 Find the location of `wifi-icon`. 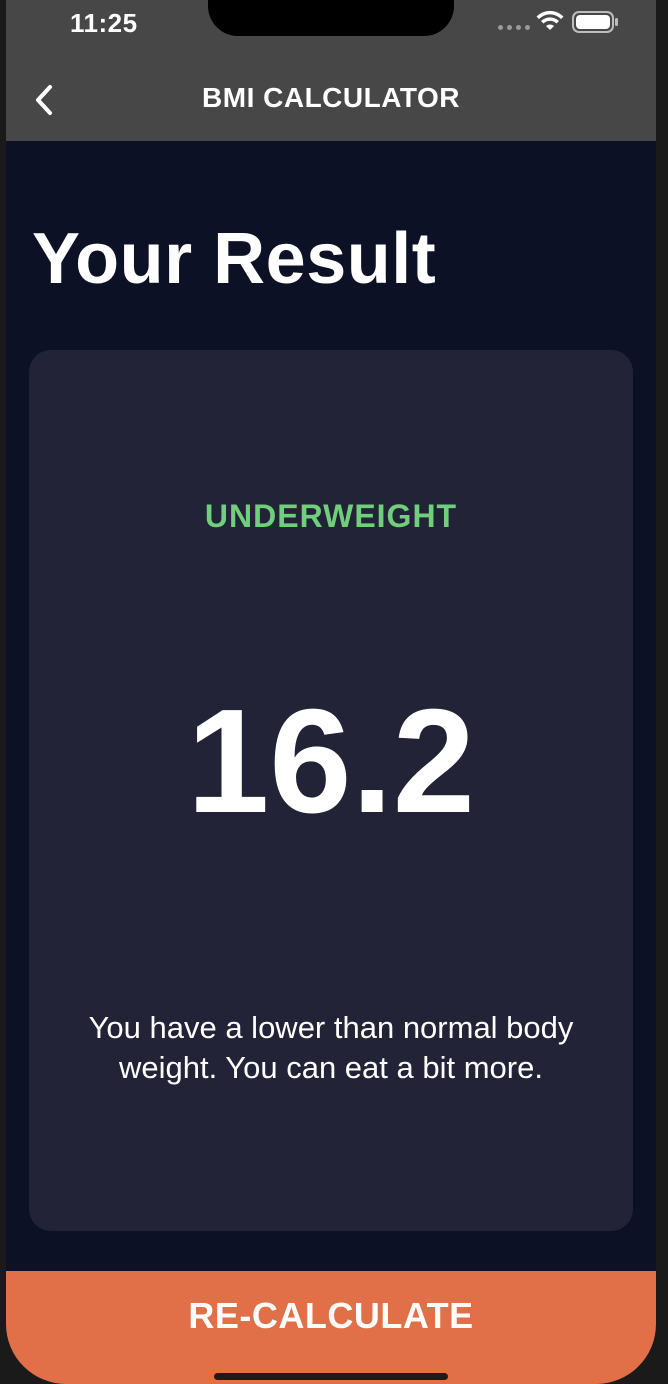

wifi-icon is located at coordinates (550, 20).